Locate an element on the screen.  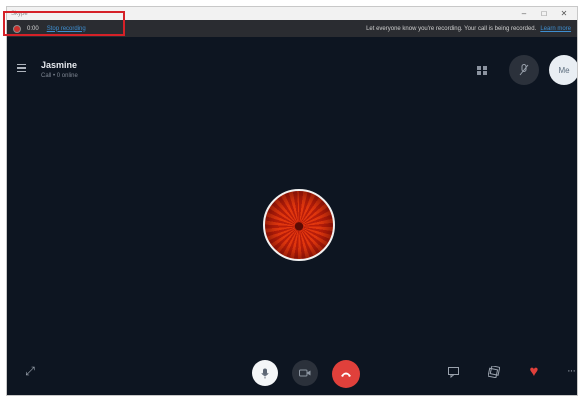
contact-avatar is located at coordinates (299, 225).